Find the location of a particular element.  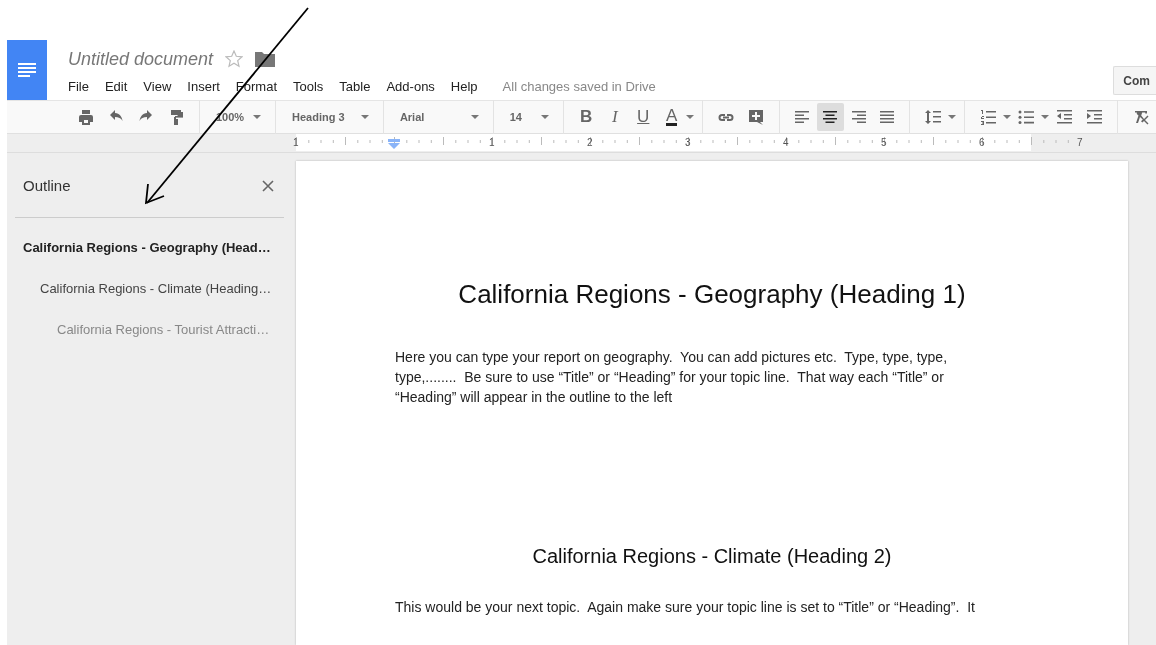

text-color-button: A is located at coordinates (671, 117).